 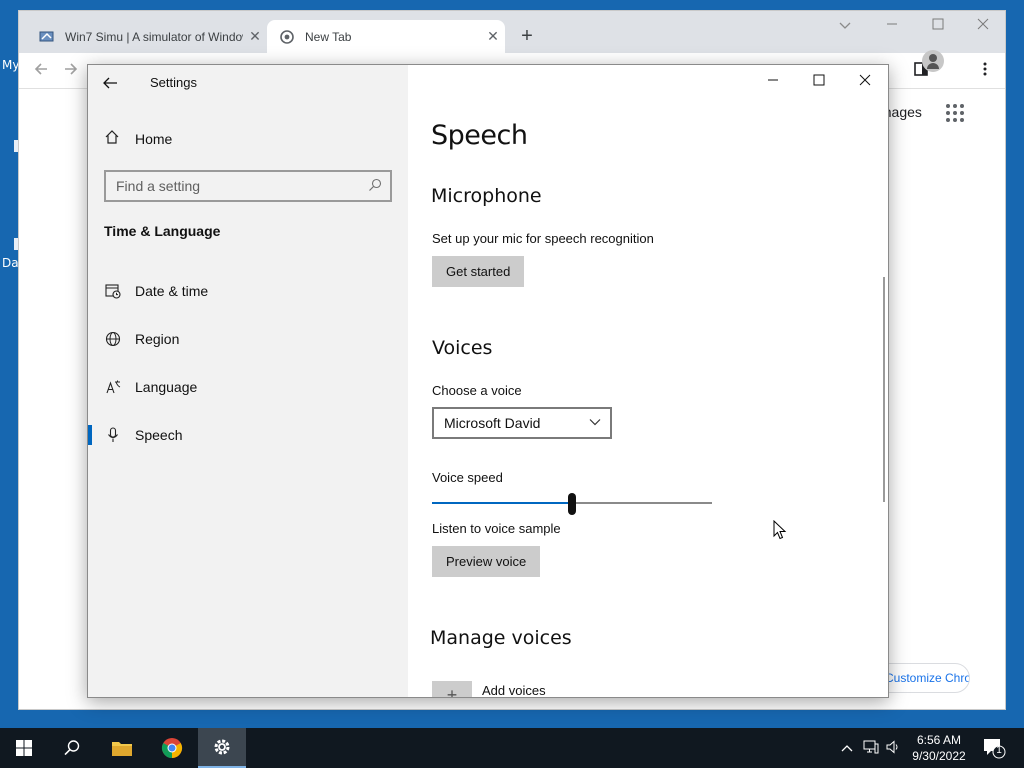 What do you see at coordinates (113, 435) in the screenshot?
I see `microphone-icon` at bounding box center [113, 435].